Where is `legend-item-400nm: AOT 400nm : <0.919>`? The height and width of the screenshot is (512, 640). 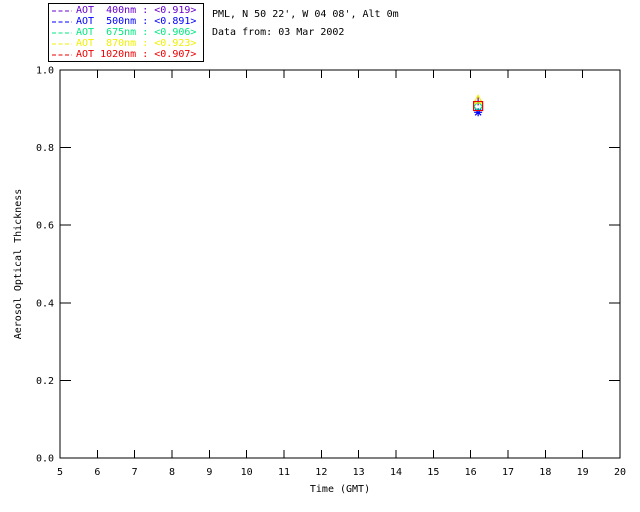 legend-item-400nm: AOT 400nm : <0.919> is located at coordinates (127, 10).